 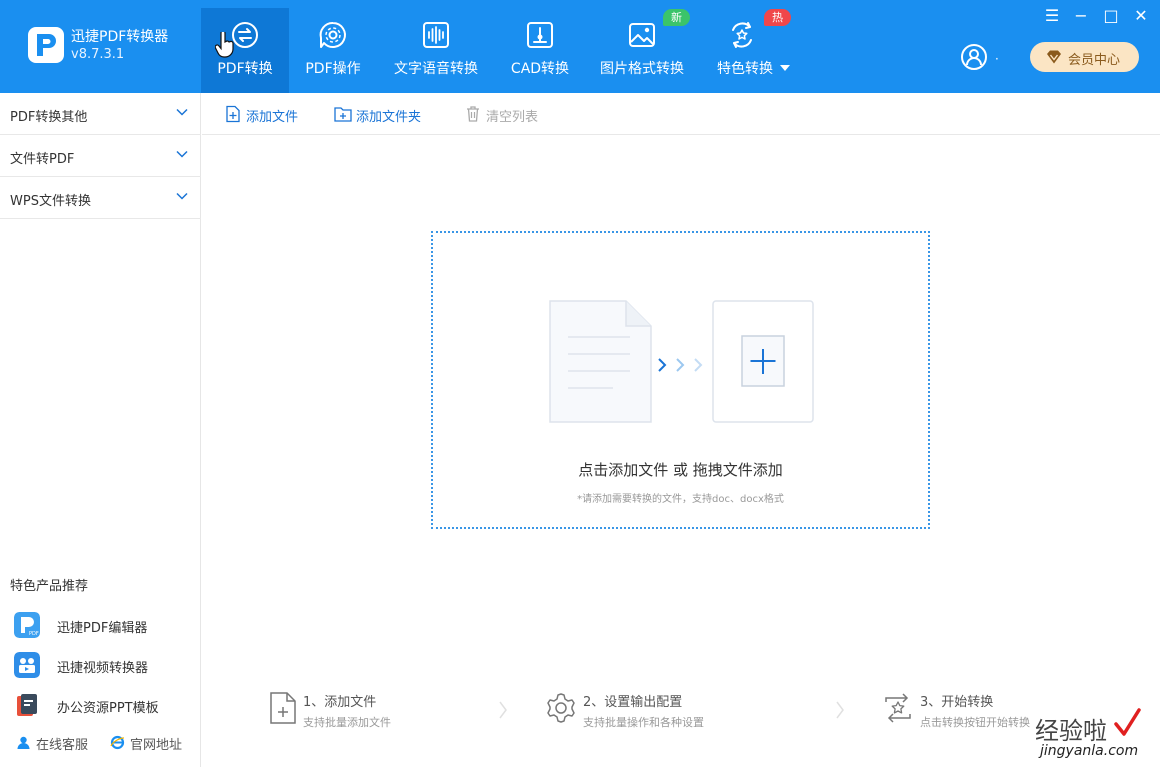 I want to click on user-name: ·, so click(x=997, y=59).